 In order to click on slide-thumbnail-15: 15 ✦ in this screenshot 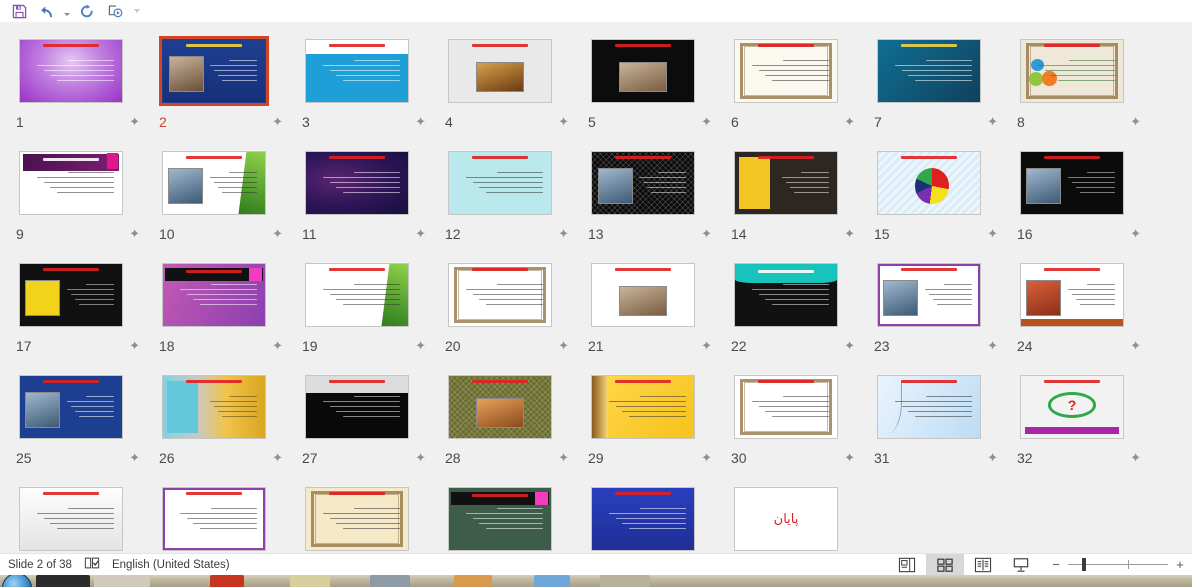, I will do `click(945, 198)`.